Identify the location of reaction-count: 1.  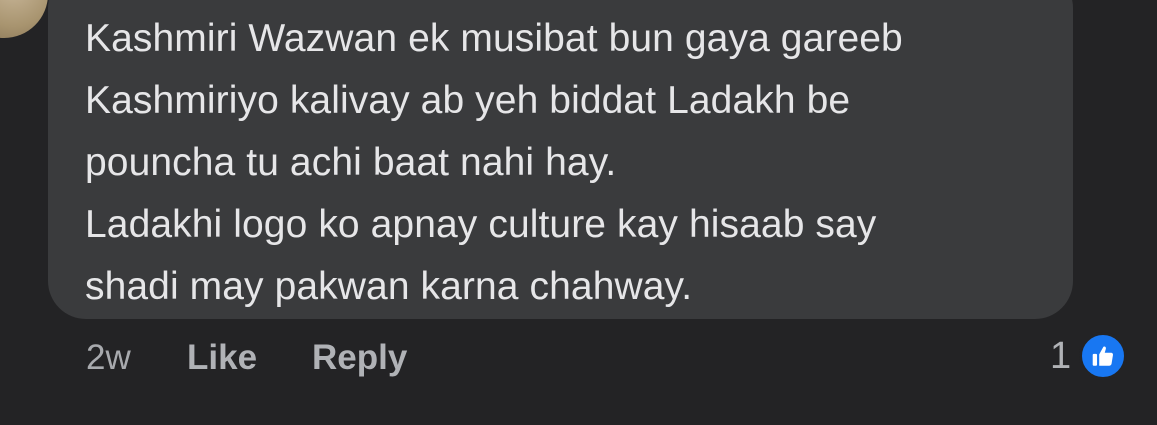
(1061, 355).